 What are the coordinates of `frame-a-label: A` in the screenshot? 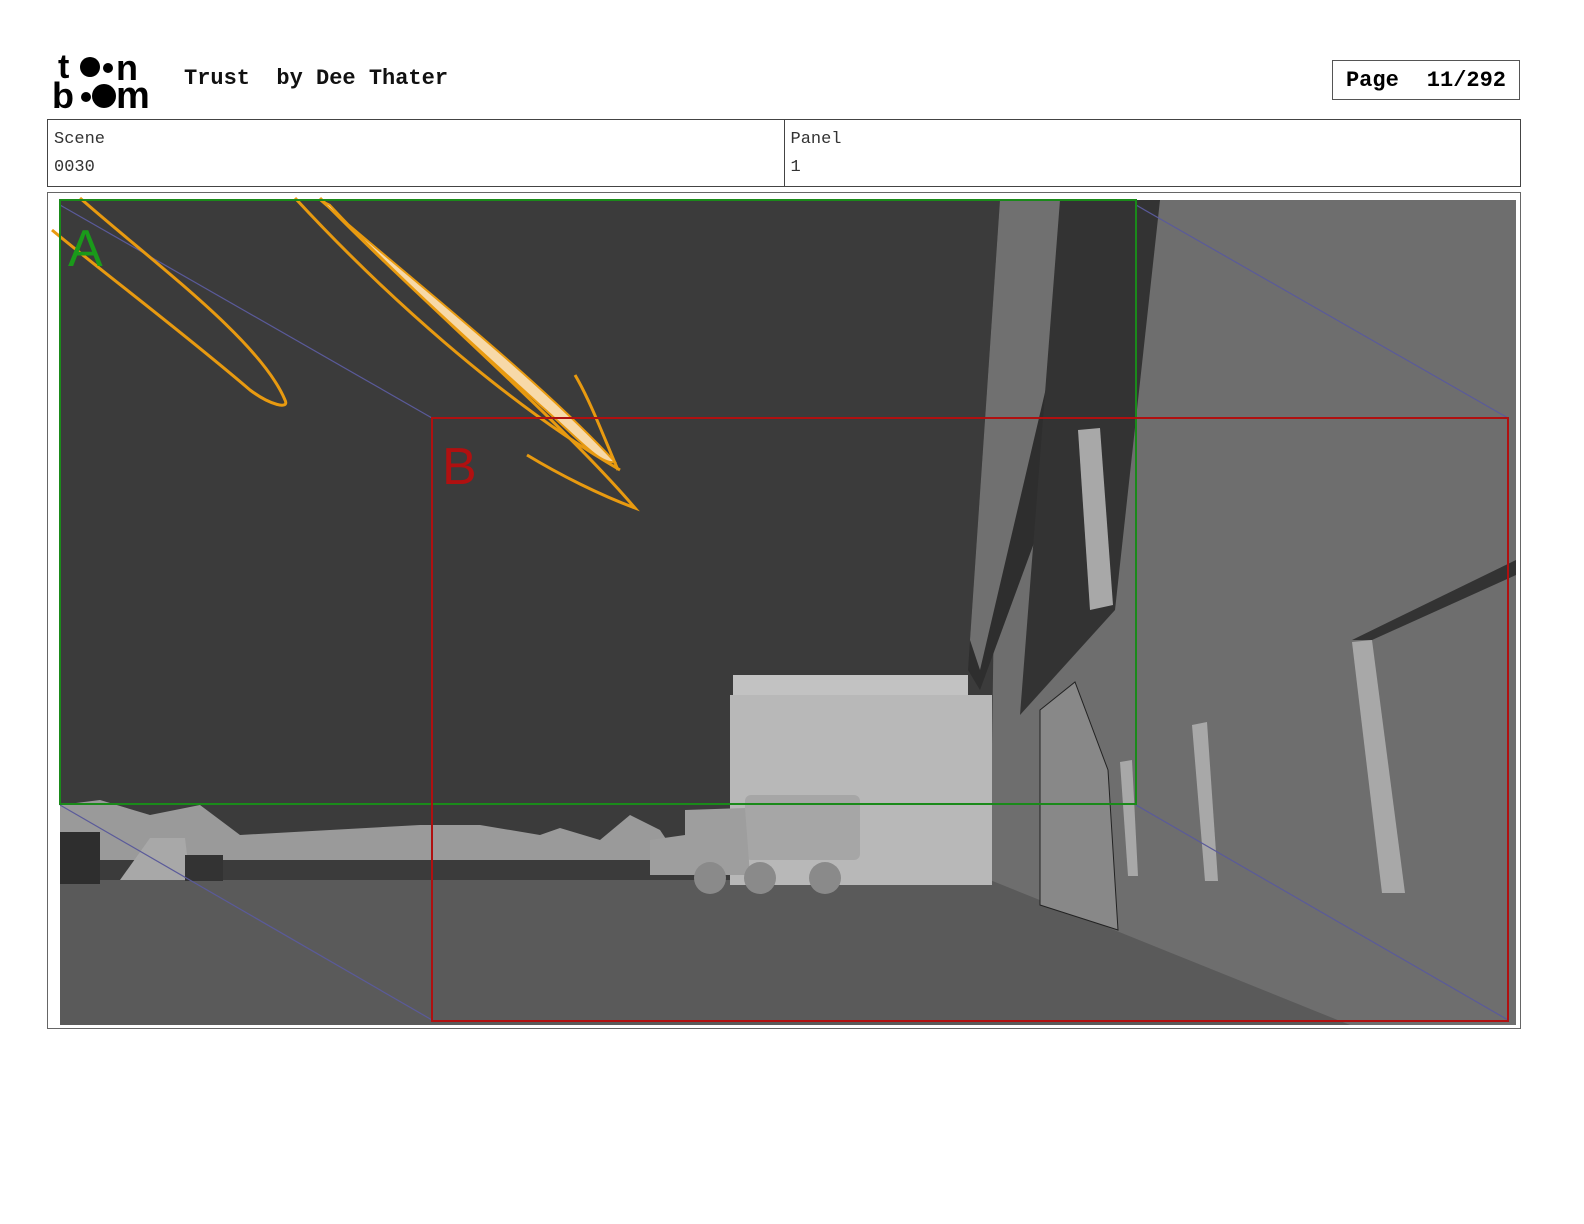 It's located at (85, 249).